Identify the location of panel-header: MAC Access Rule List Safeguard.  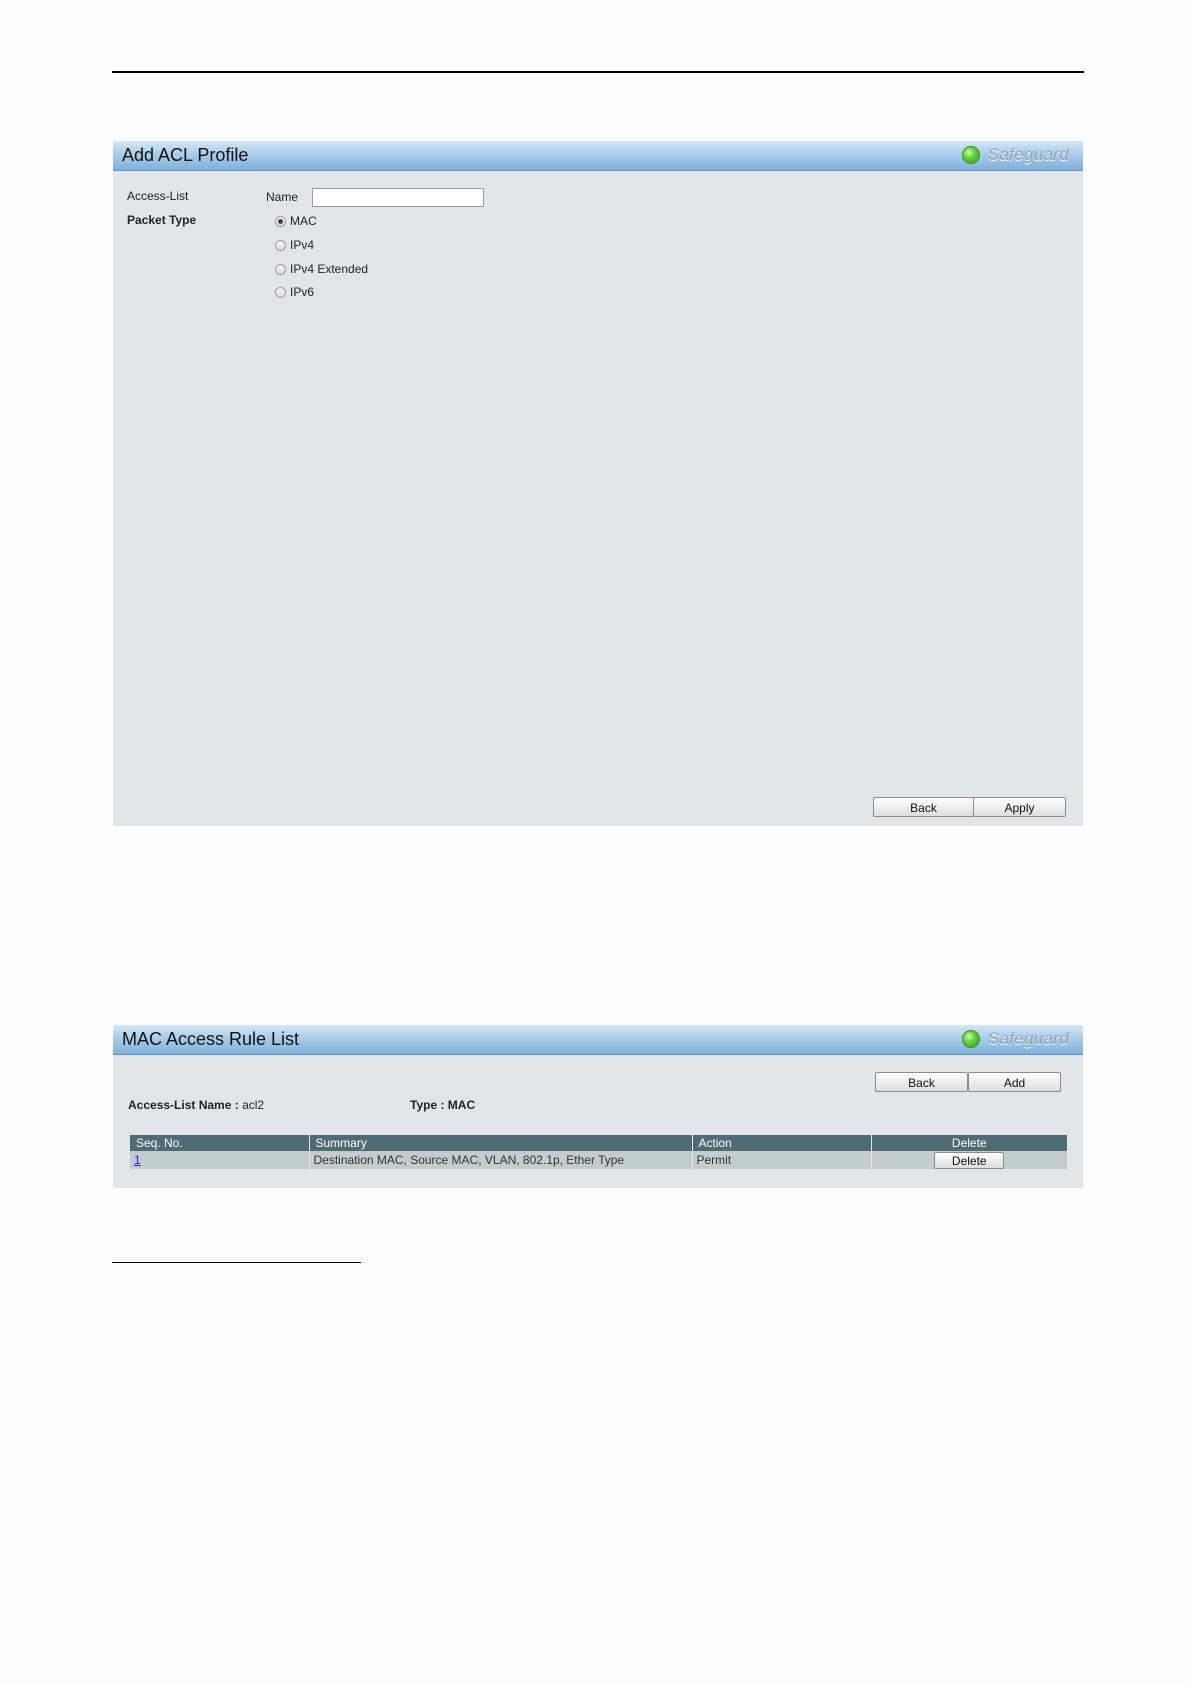
(598, 1040).